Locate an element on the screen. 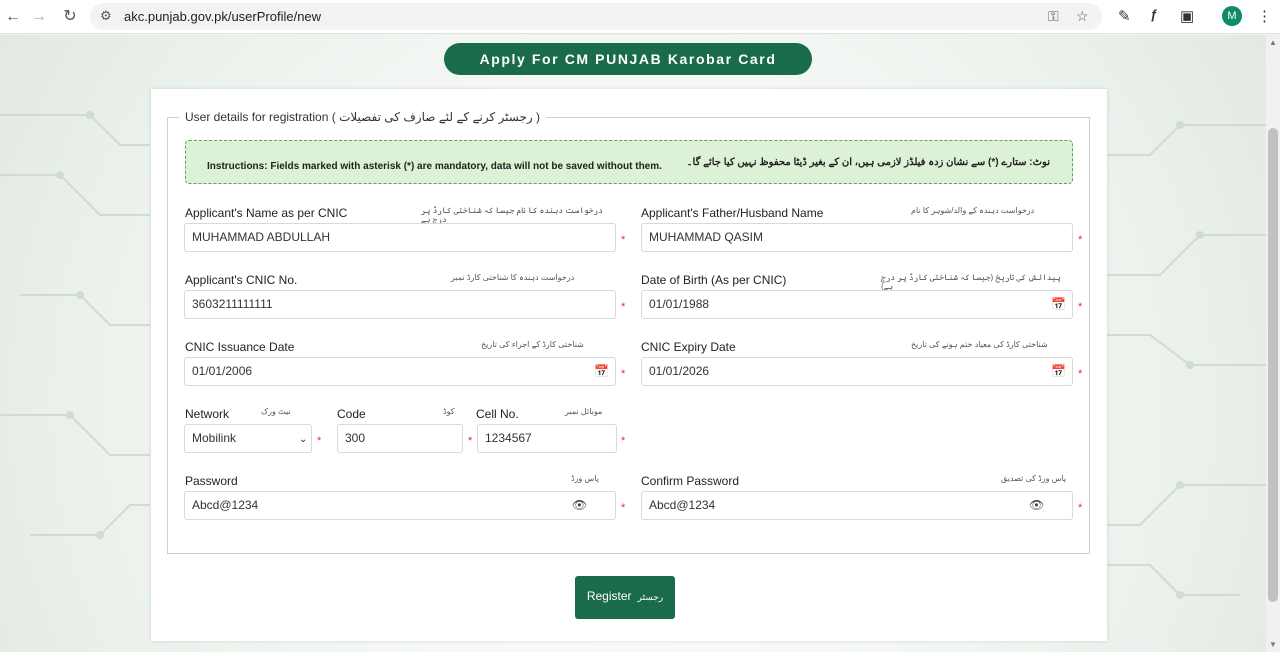 This screenshot has width=1280, height=652. register-button-urdu-label: رجسٹر is located at coordinates (650, 597).